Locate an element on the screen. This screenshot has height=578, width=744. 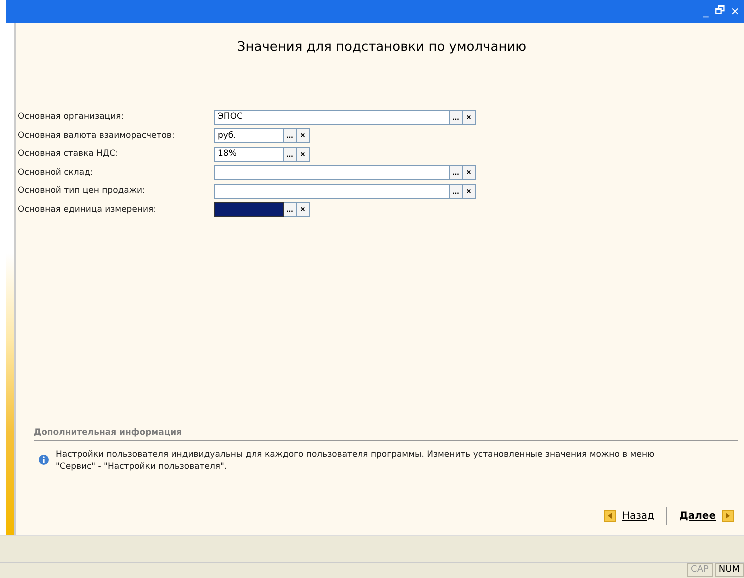
info-icon is located at coordinates (44, 460).